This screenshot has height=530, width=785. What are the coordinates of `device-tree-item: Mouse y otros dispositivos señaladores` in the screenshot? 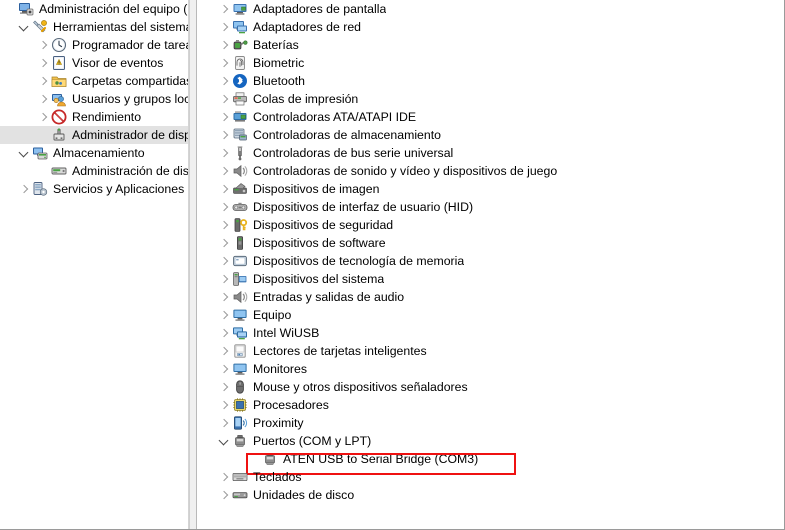 It's located at (490, 387).